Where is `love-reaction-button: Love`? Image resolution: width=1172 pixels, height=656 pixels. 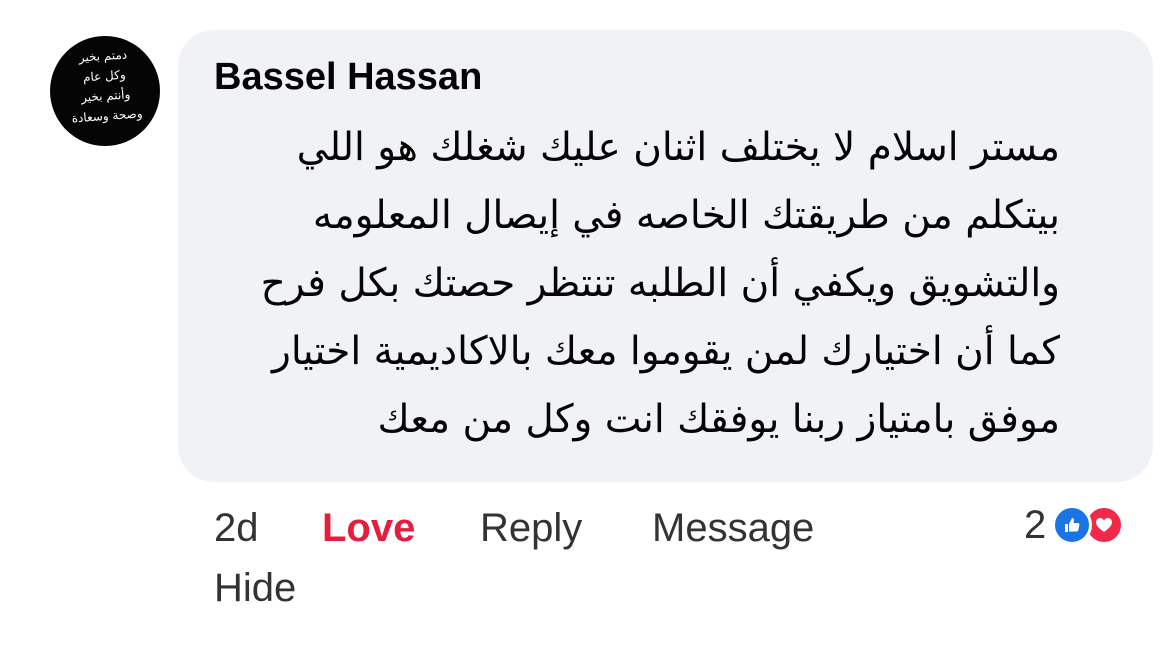
love-reaction-button: Love is located at coordinates (401, 528).